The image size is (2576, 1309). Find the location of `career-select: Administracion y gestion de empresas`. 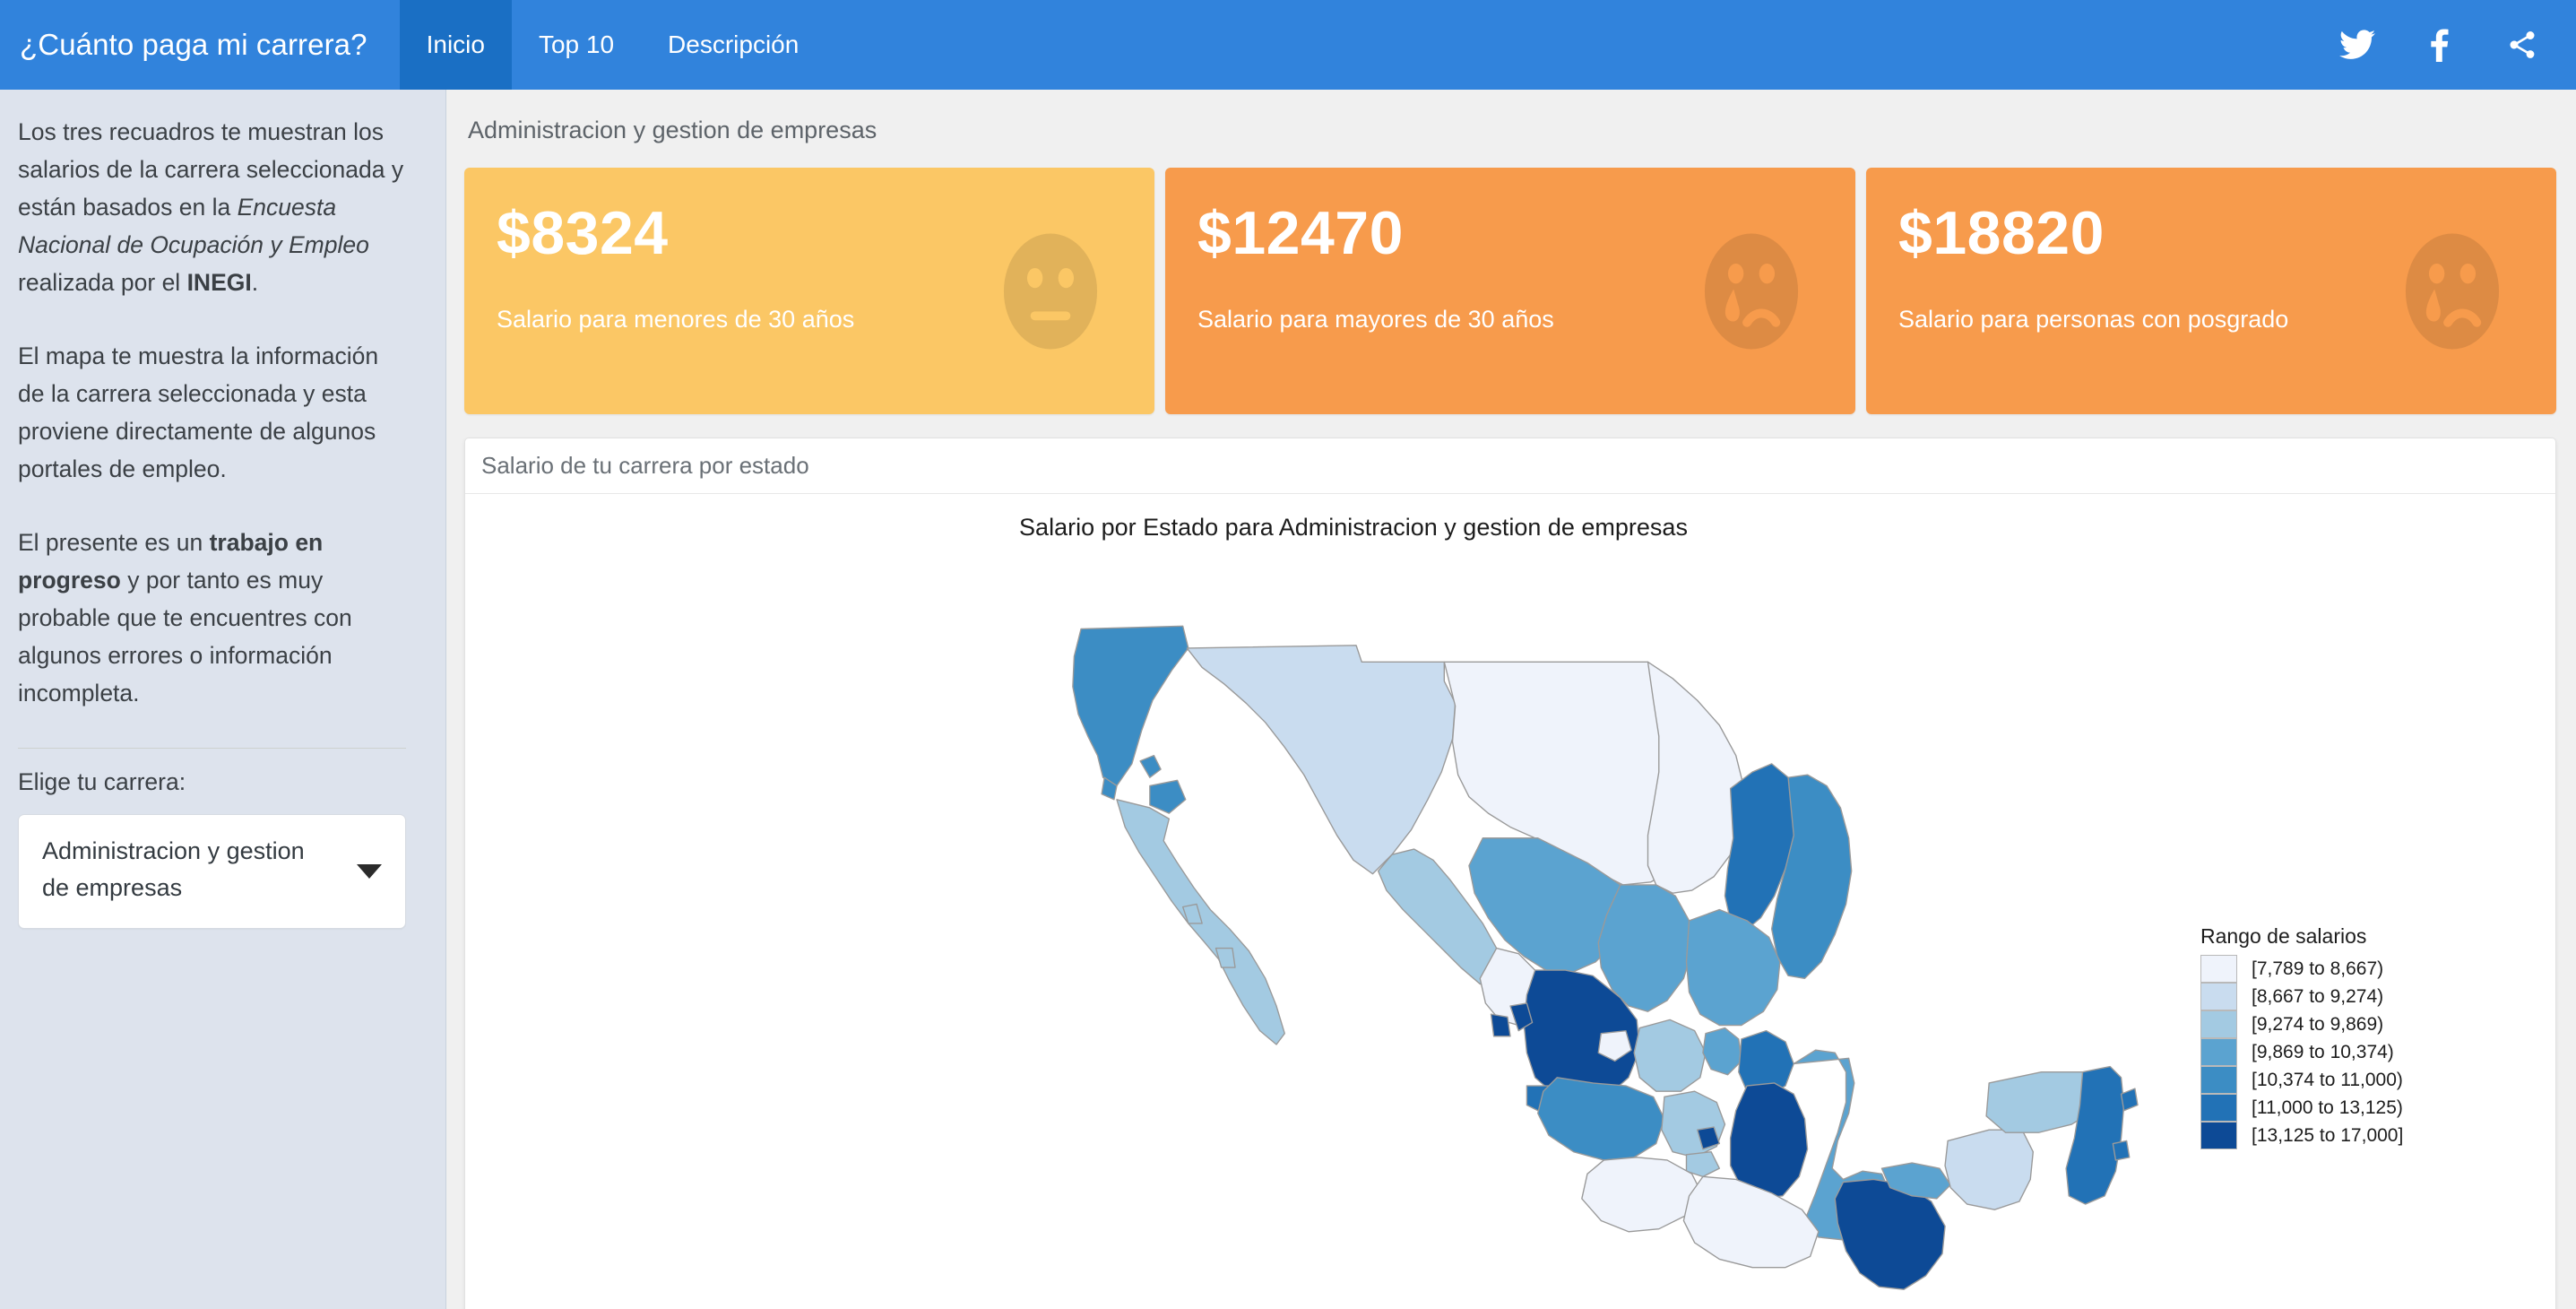

career-select: Administracion y gestion de empresas is located at coordinates (212, 871).